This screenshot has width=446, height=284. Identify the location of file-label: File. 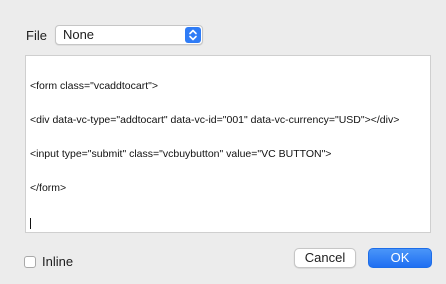
(36, 35).